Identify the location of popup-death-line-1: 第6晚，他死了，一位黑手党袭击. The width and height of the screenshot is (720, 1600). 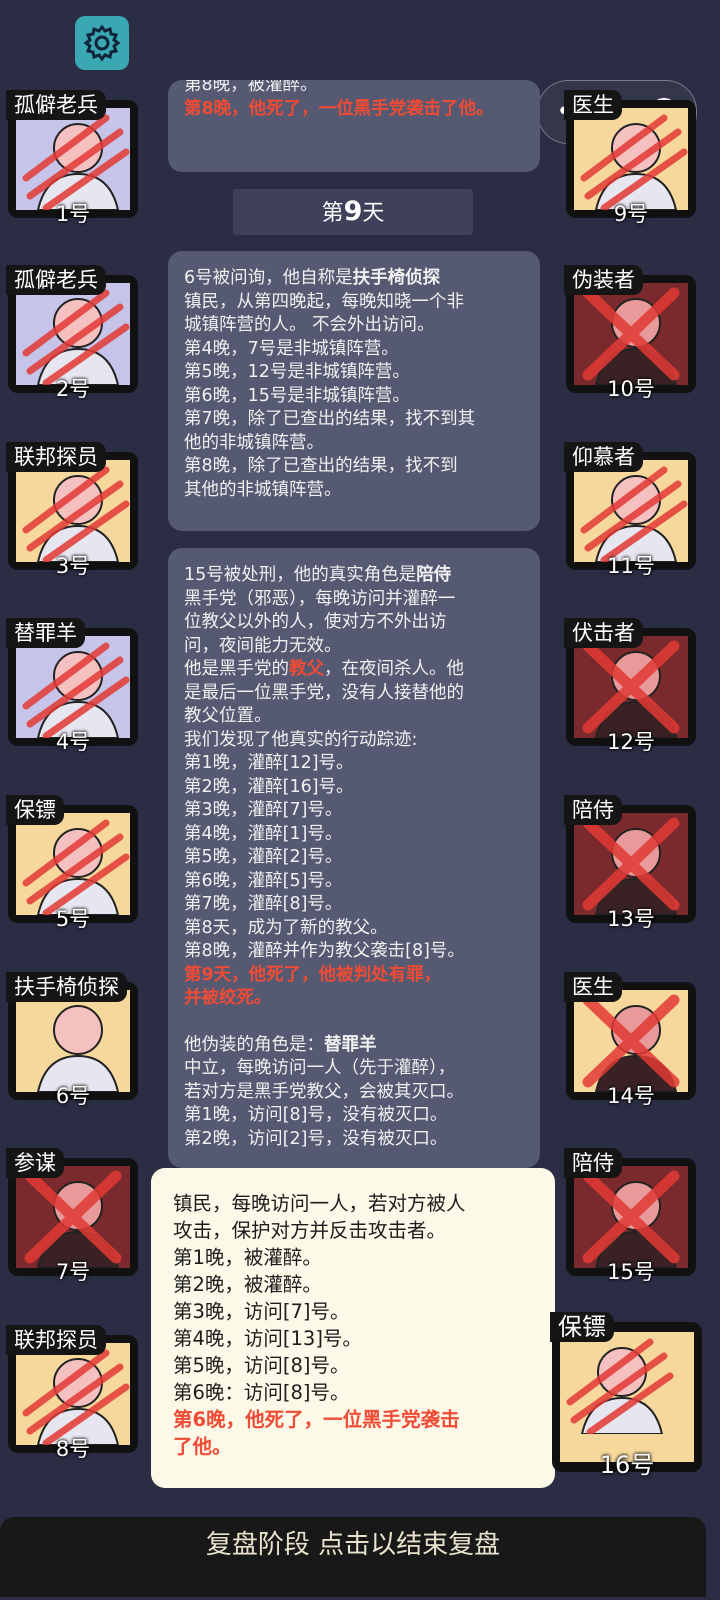
(316, 1419).